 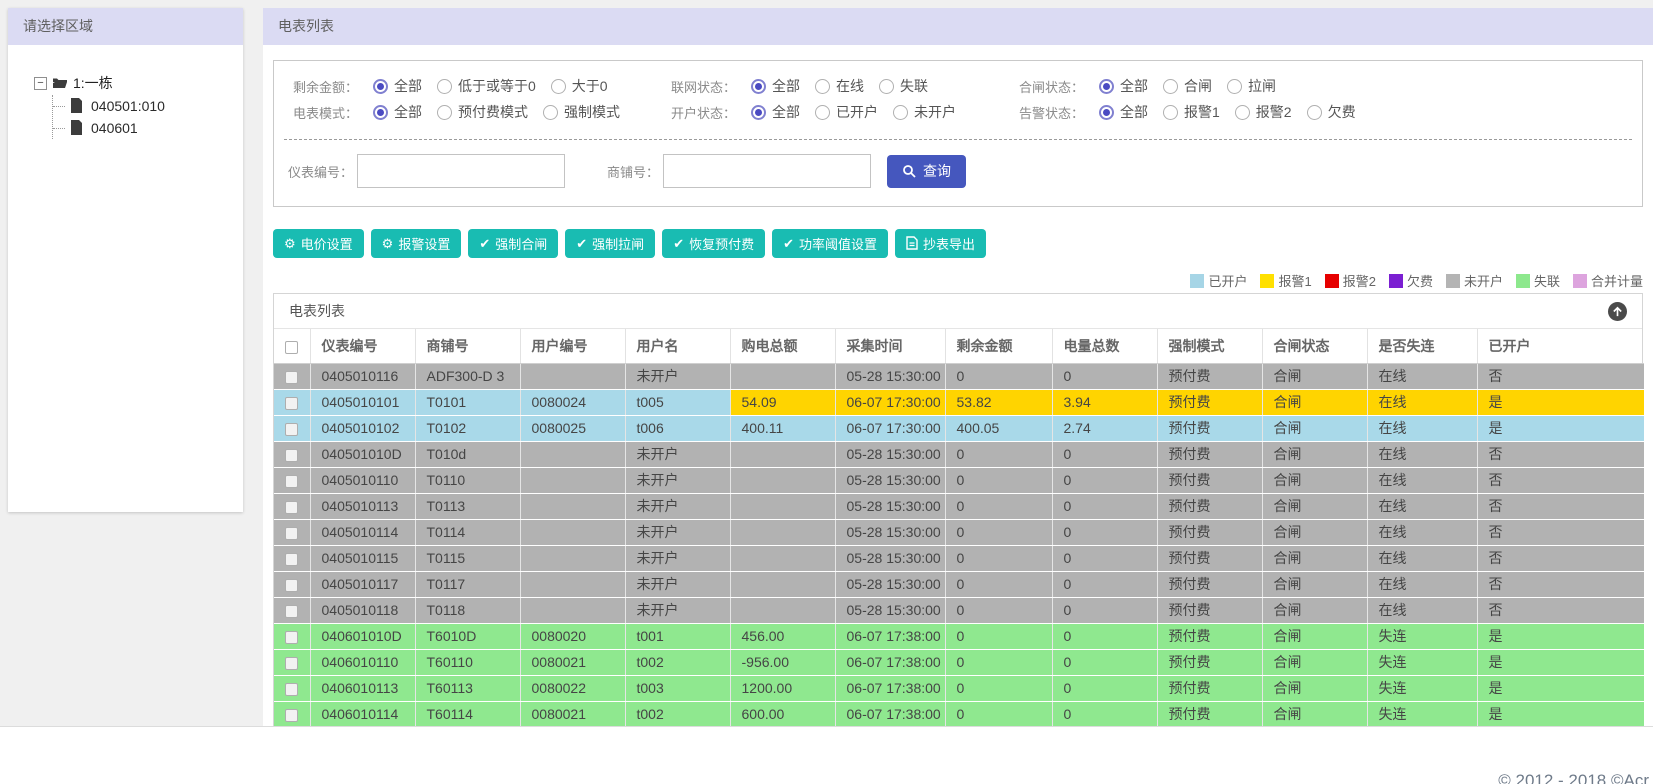 I want to click on tree-collapse-icon: −, so click(x=40, y=83).